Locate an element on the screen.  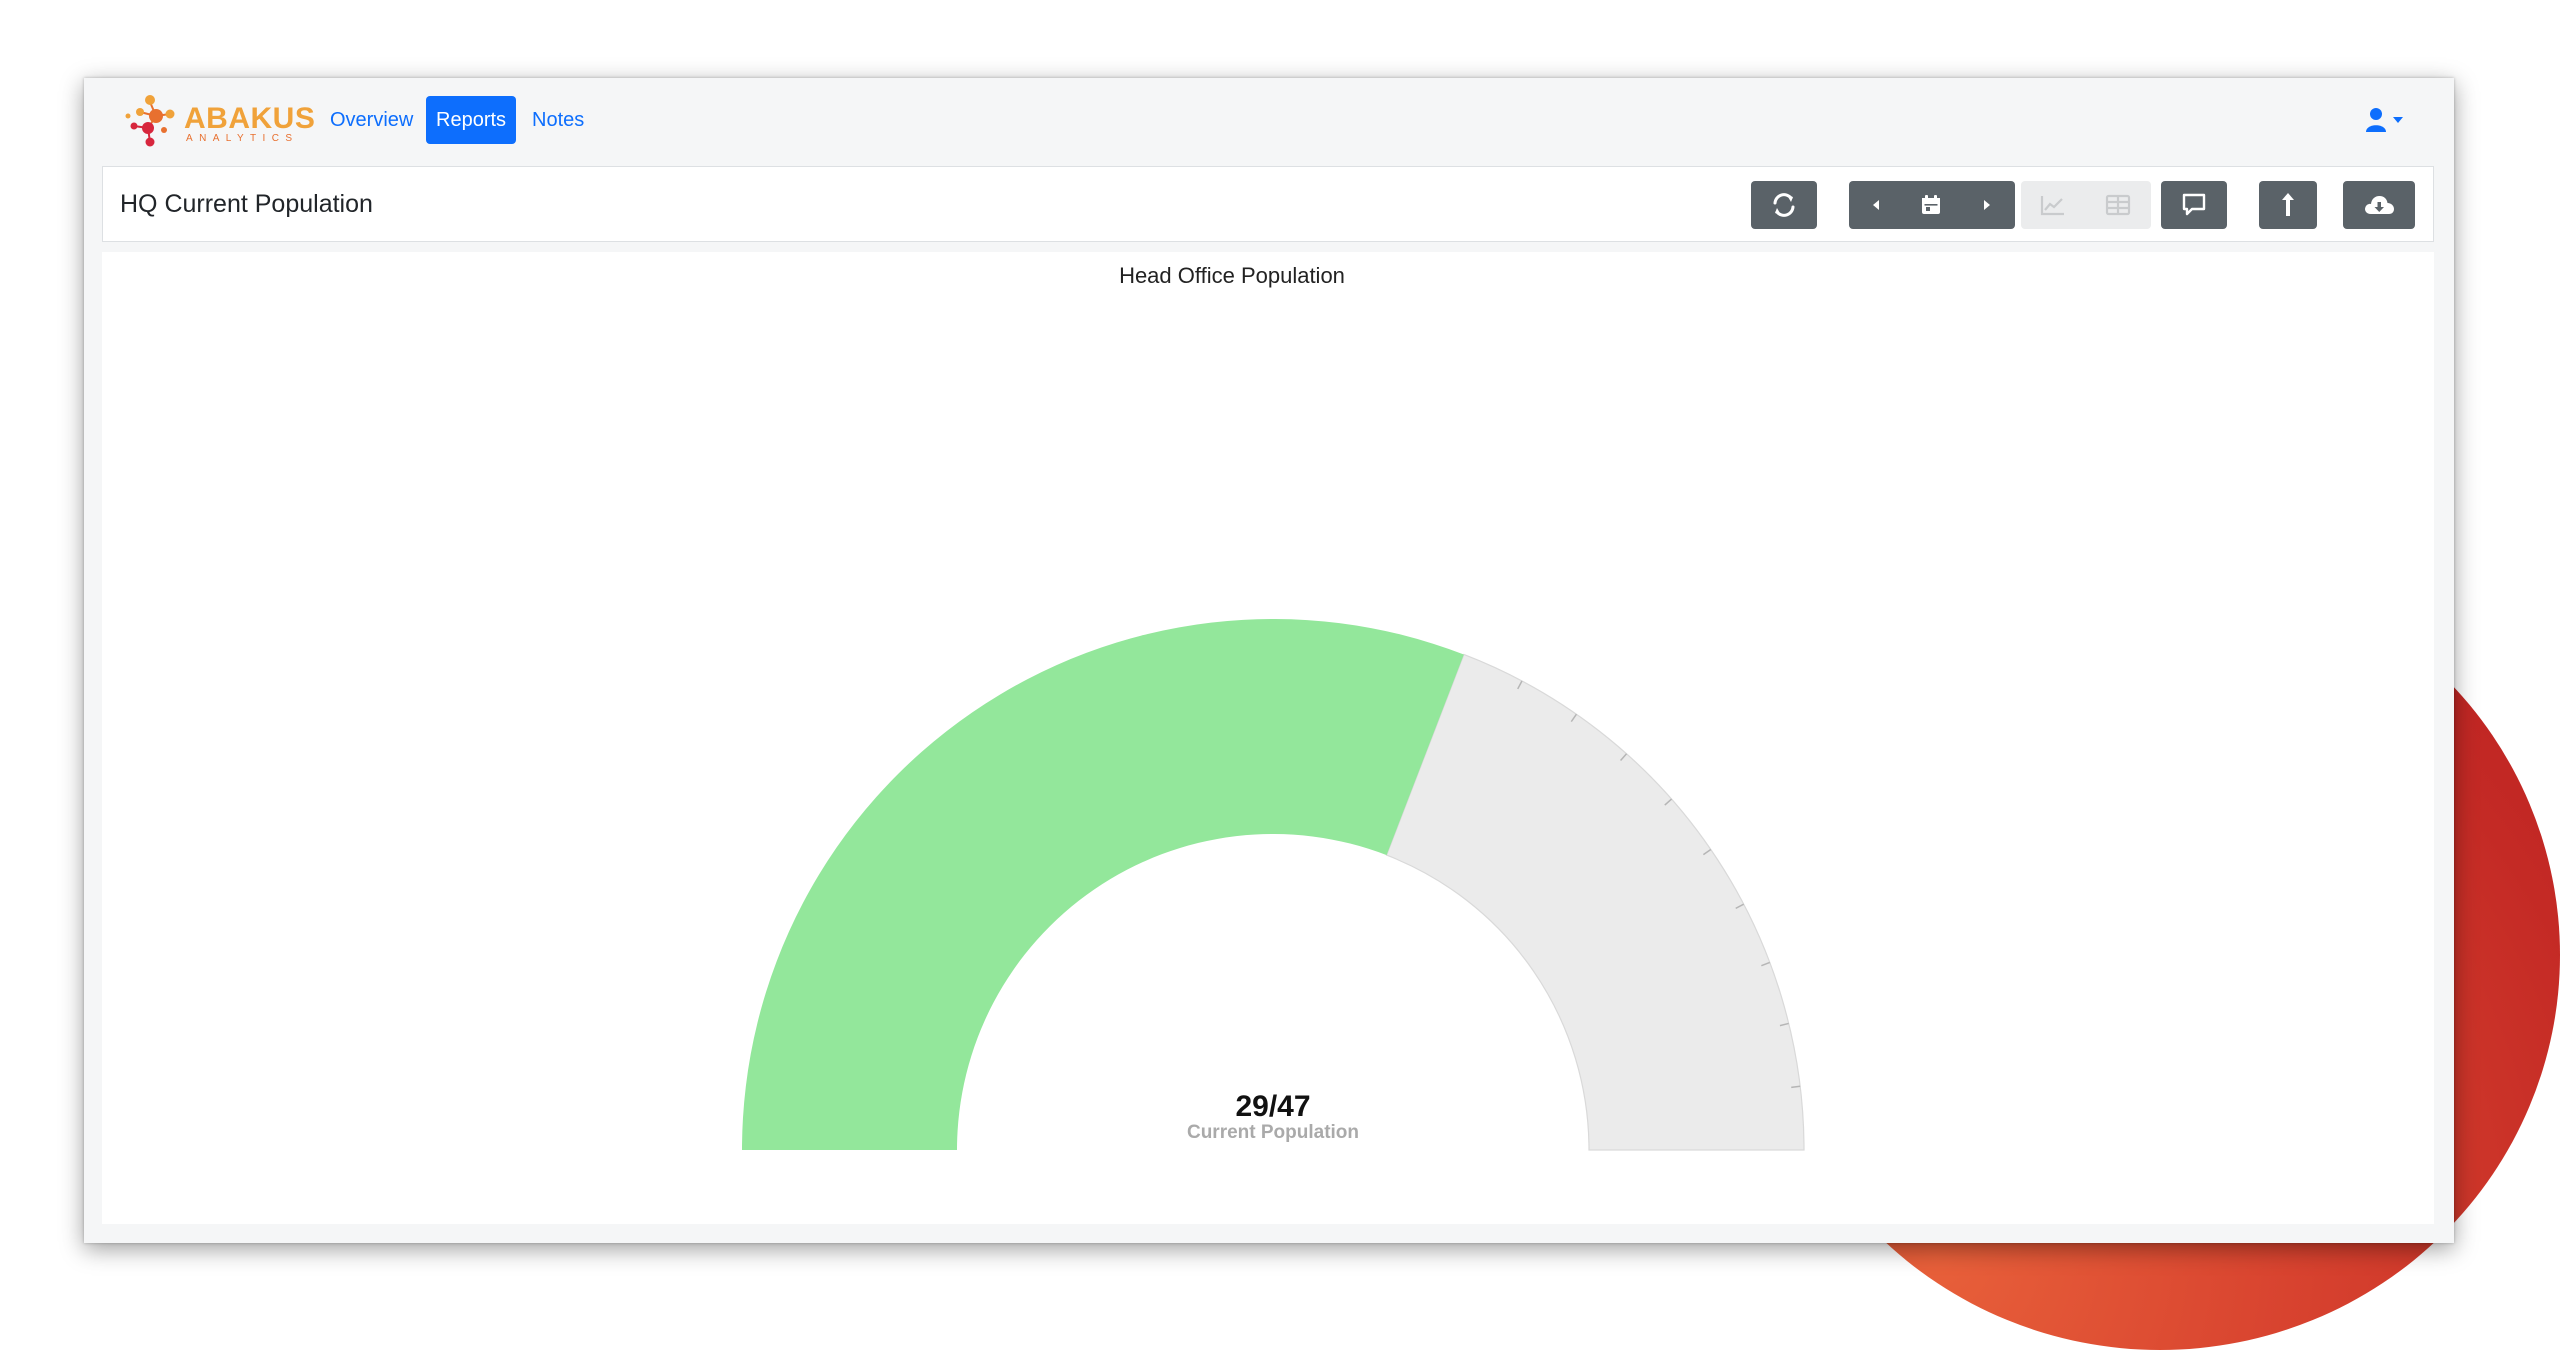
user-menu is located at coordinates (2386, 120).